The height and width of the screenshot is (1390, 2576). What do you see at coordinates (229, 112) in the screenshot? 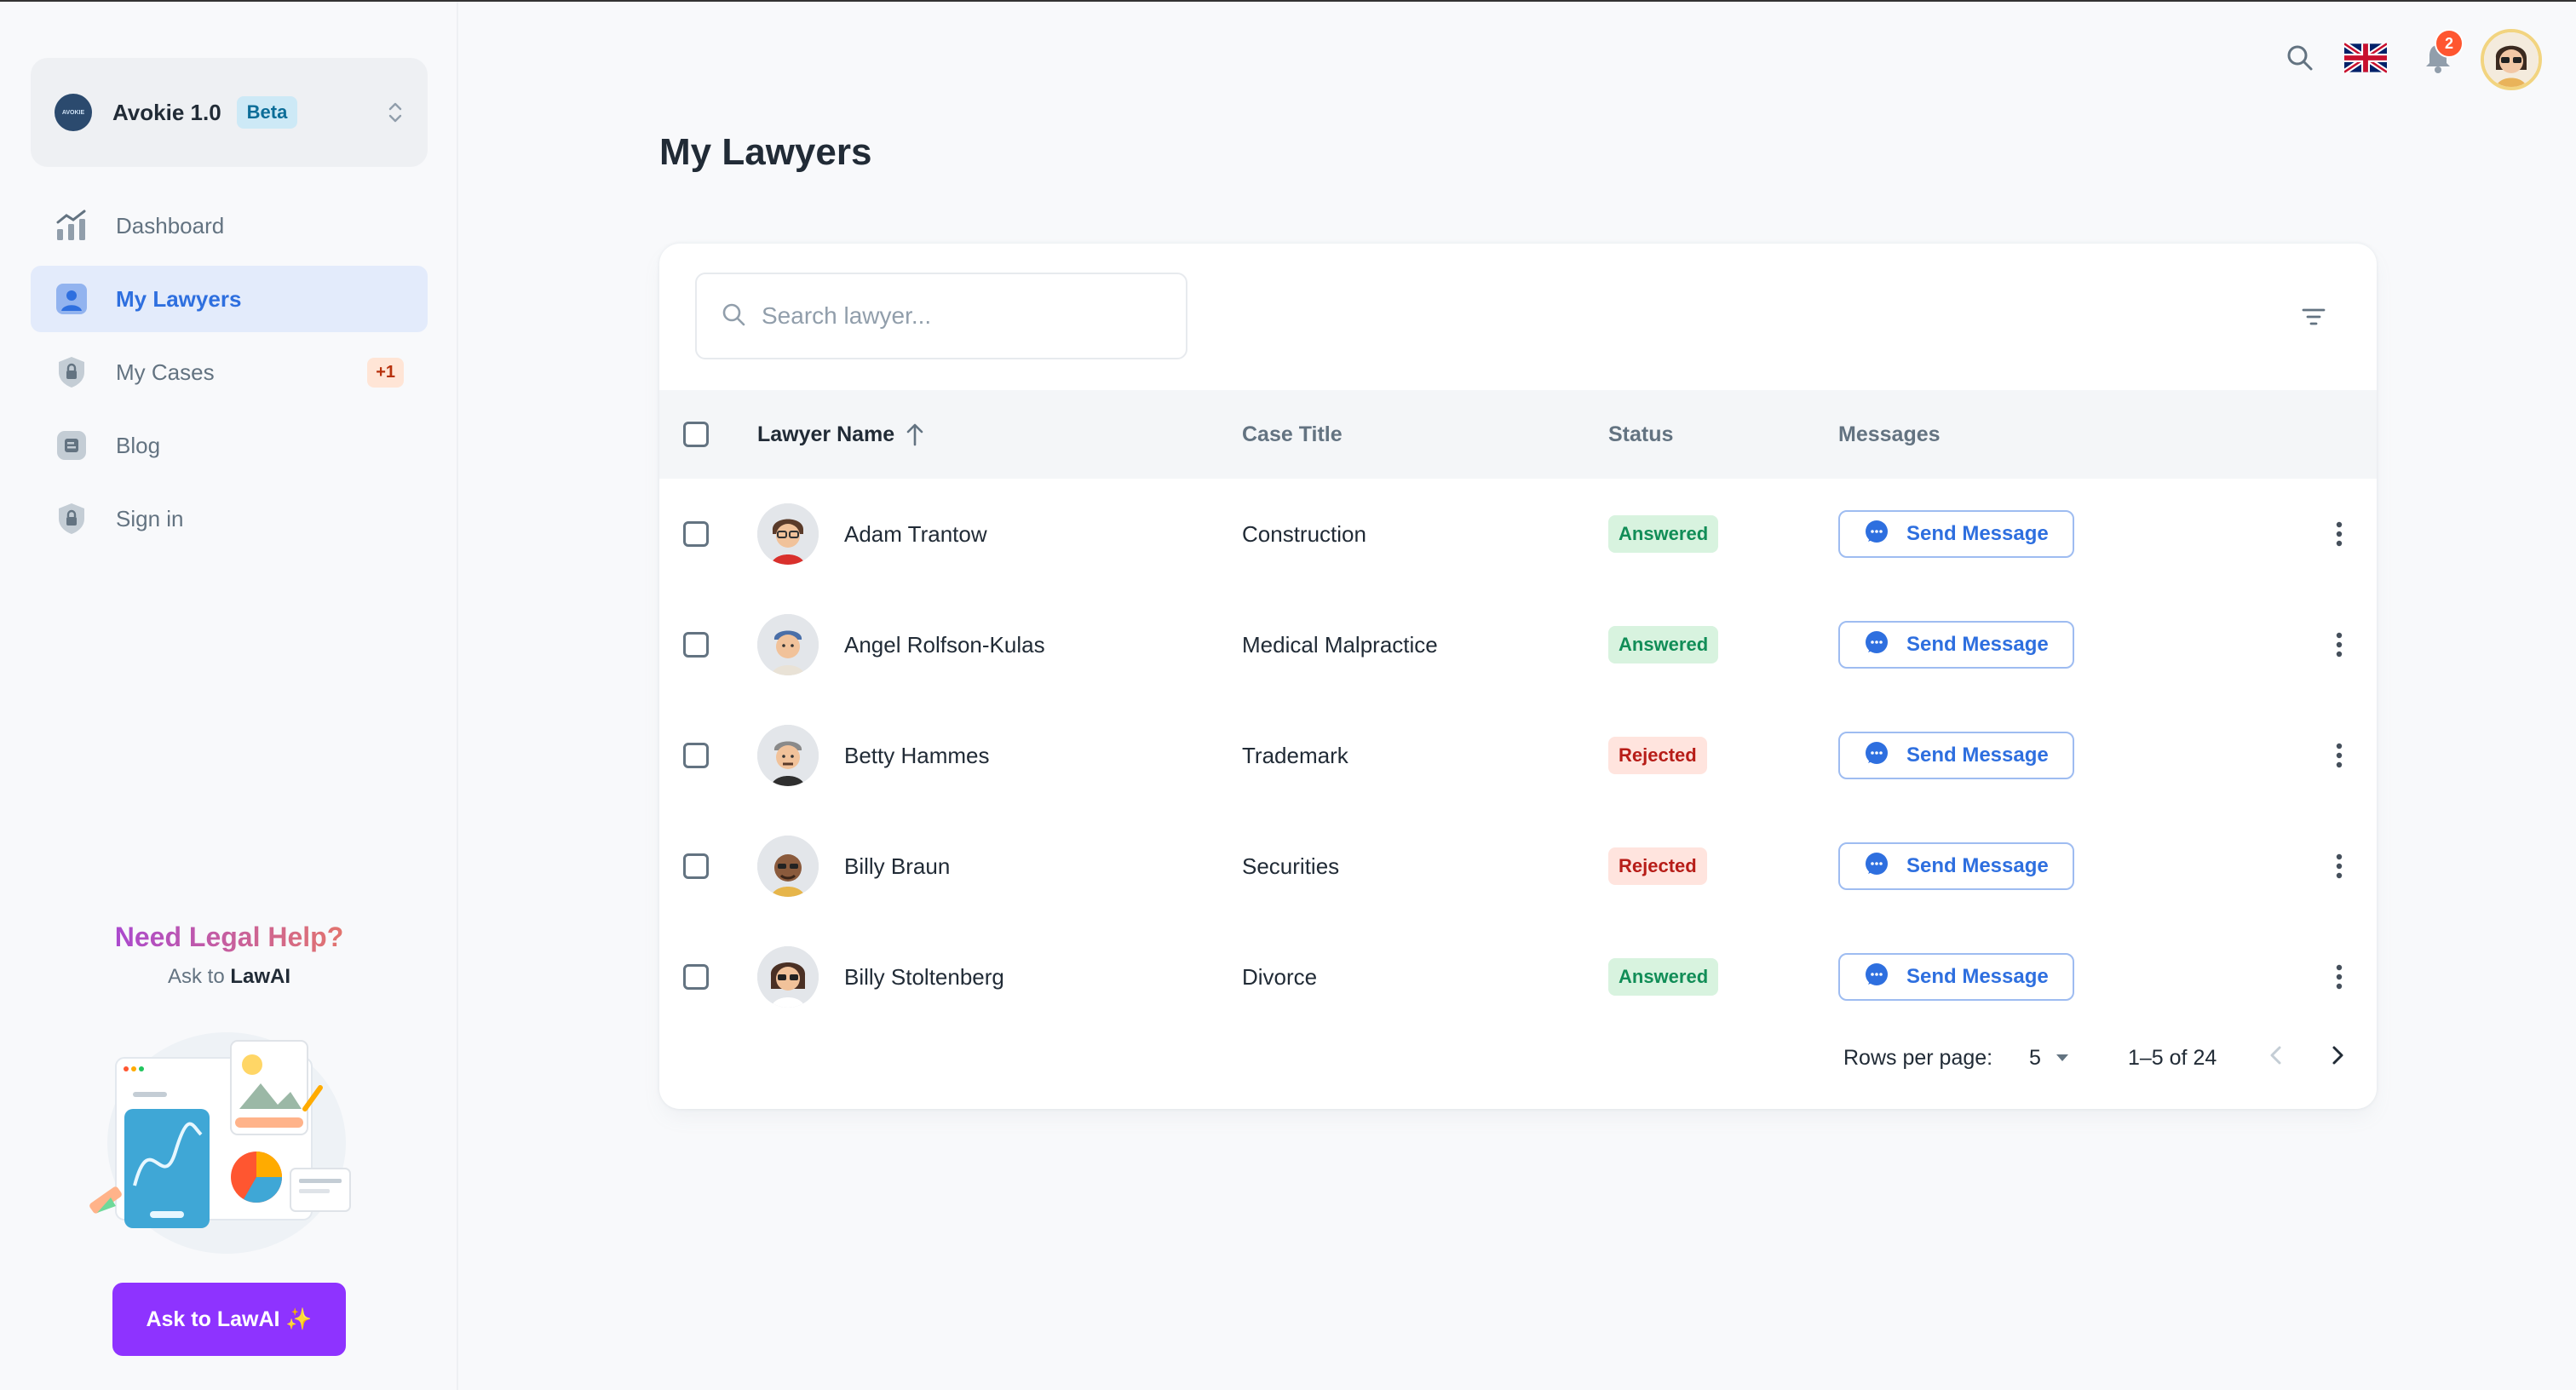
I see `workspace-switcher: AVOKIE Avokie 1.0 Beta` at bounding box center [229, 112].